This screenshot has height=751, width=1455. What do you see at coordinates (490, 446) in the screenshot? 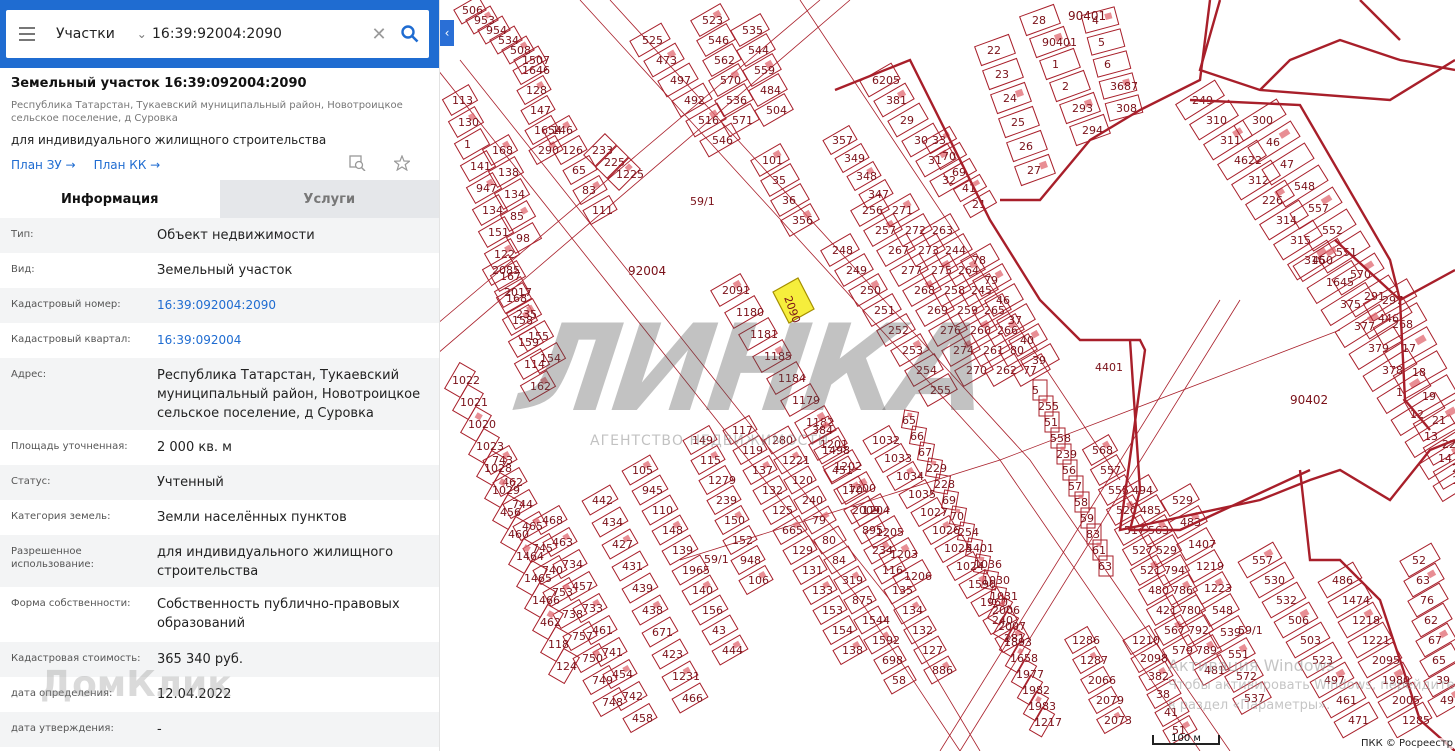
I see `parcel-label: 1023` at bounding box center [490, 446].